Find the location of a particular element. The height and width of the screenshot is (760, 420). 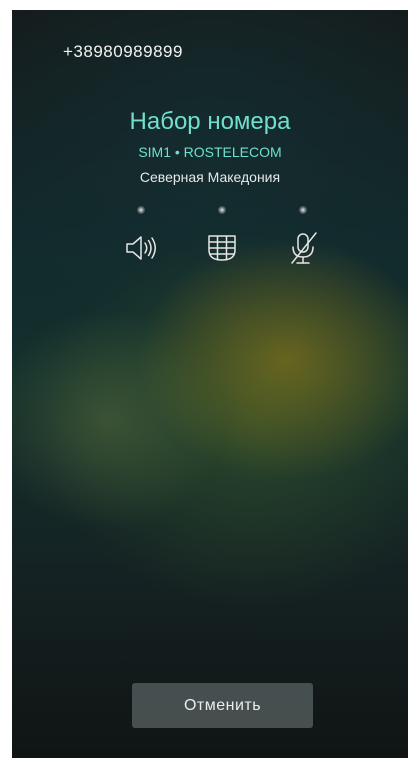

dialpad-icon is located at coordinates (222, 248).